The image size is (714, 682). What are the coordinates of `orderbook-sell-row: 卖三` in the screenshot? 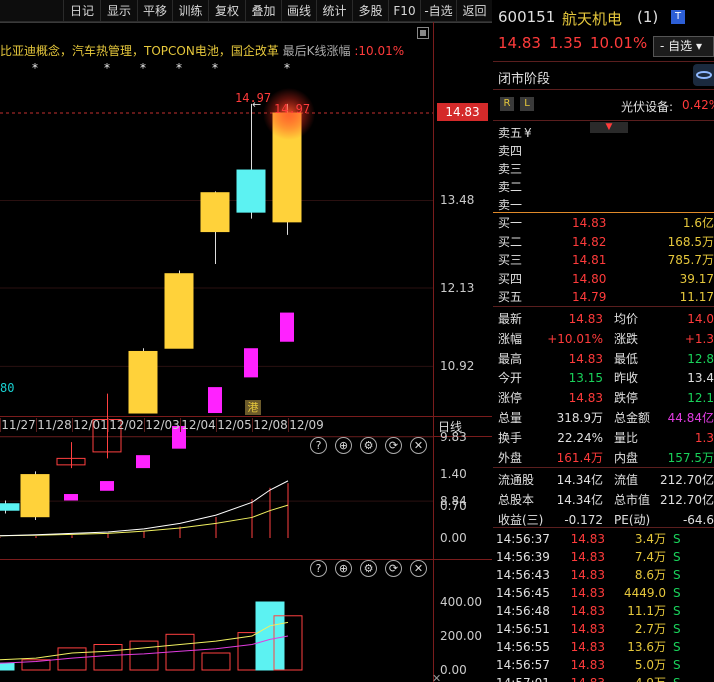 It's located at (603, 169).